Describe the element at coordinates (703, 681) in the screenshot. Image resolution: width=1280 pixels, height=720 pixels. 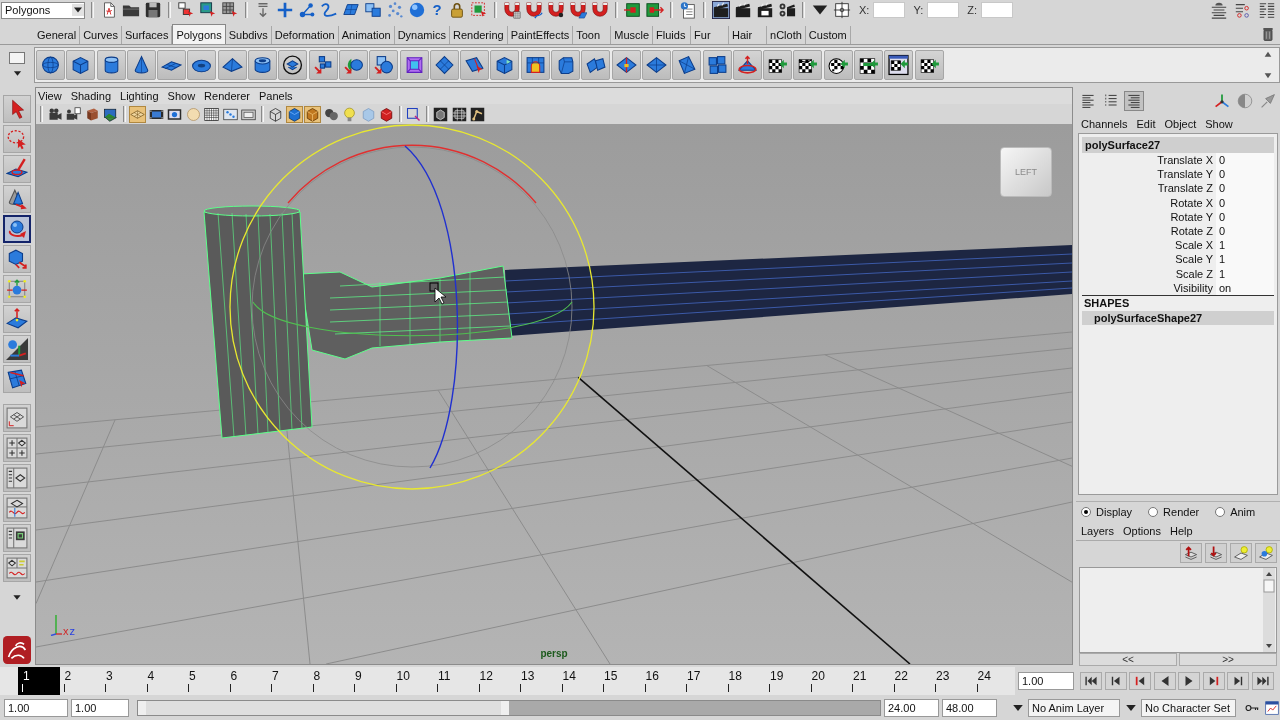
I see `frame-number: 17` at that location.